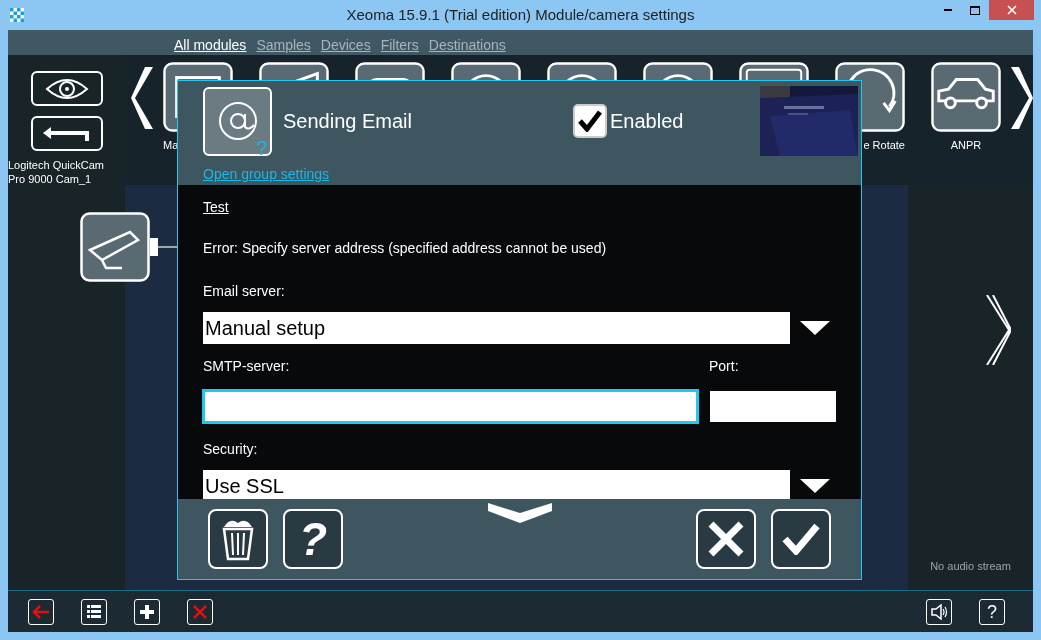 Image resolution: width=1041 pixels, height=640 pixels. What do you see at coordinates (405, 248) in the screenshot?
I see `error-message: Error: Specify server address (specified address cannot be used)` at bounding box center [405, 248].